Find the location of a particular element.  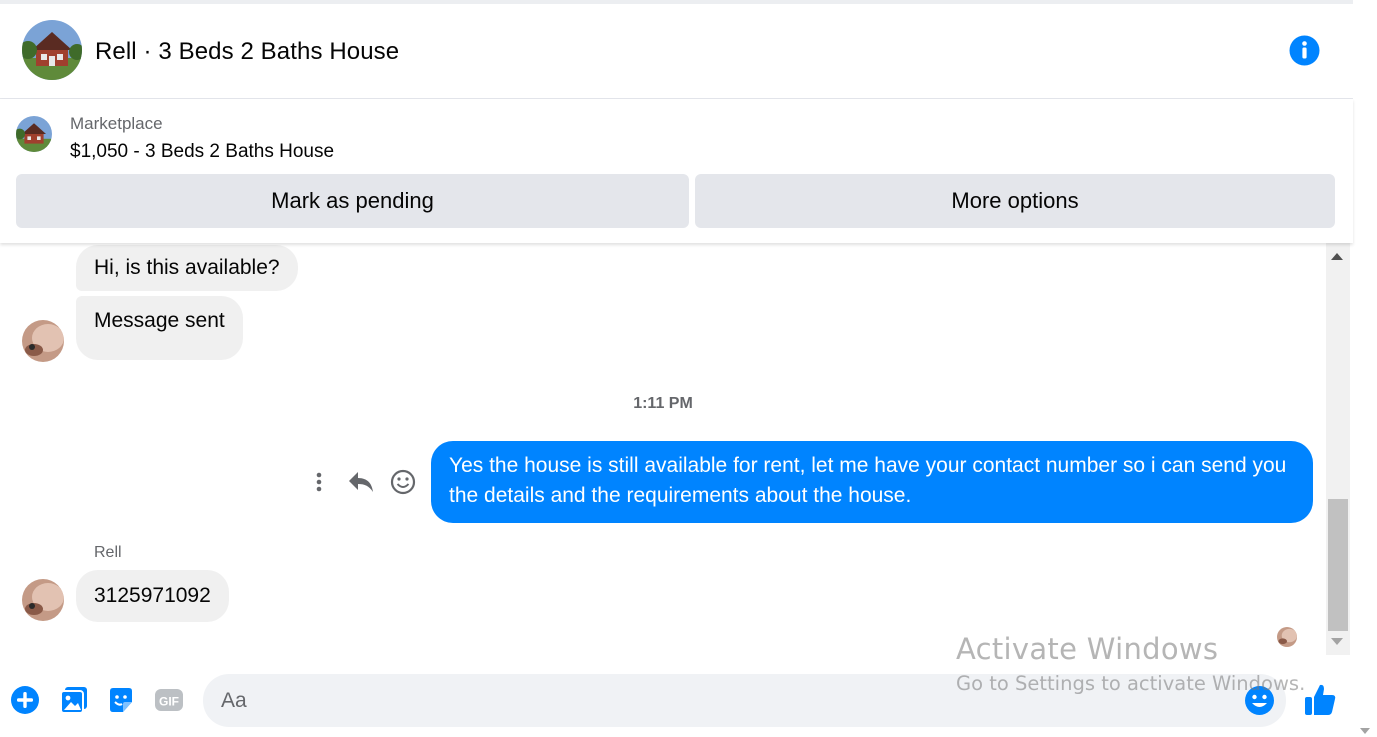

reply-icon is located at coordinates (361, 482).